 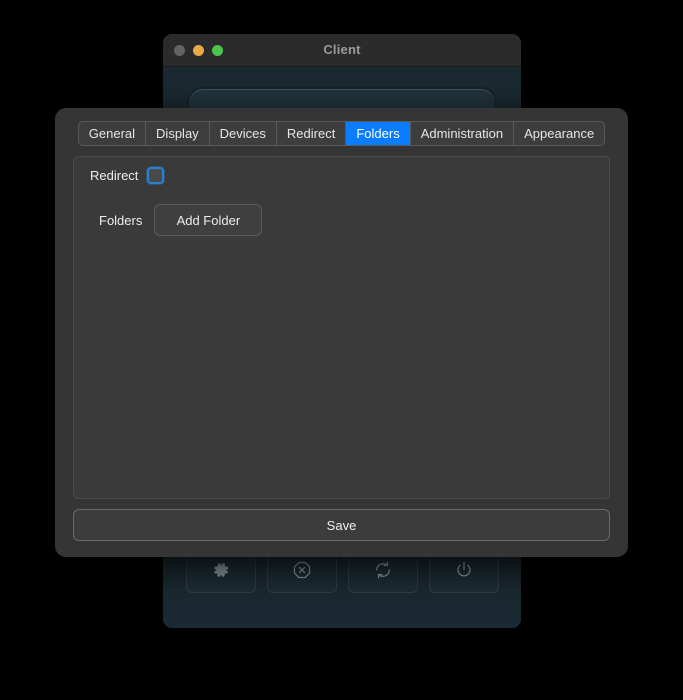 What do you see at coordinates (221, 570) in the screenshot?
I see `gear-icon` at bounding box center [221, 570].